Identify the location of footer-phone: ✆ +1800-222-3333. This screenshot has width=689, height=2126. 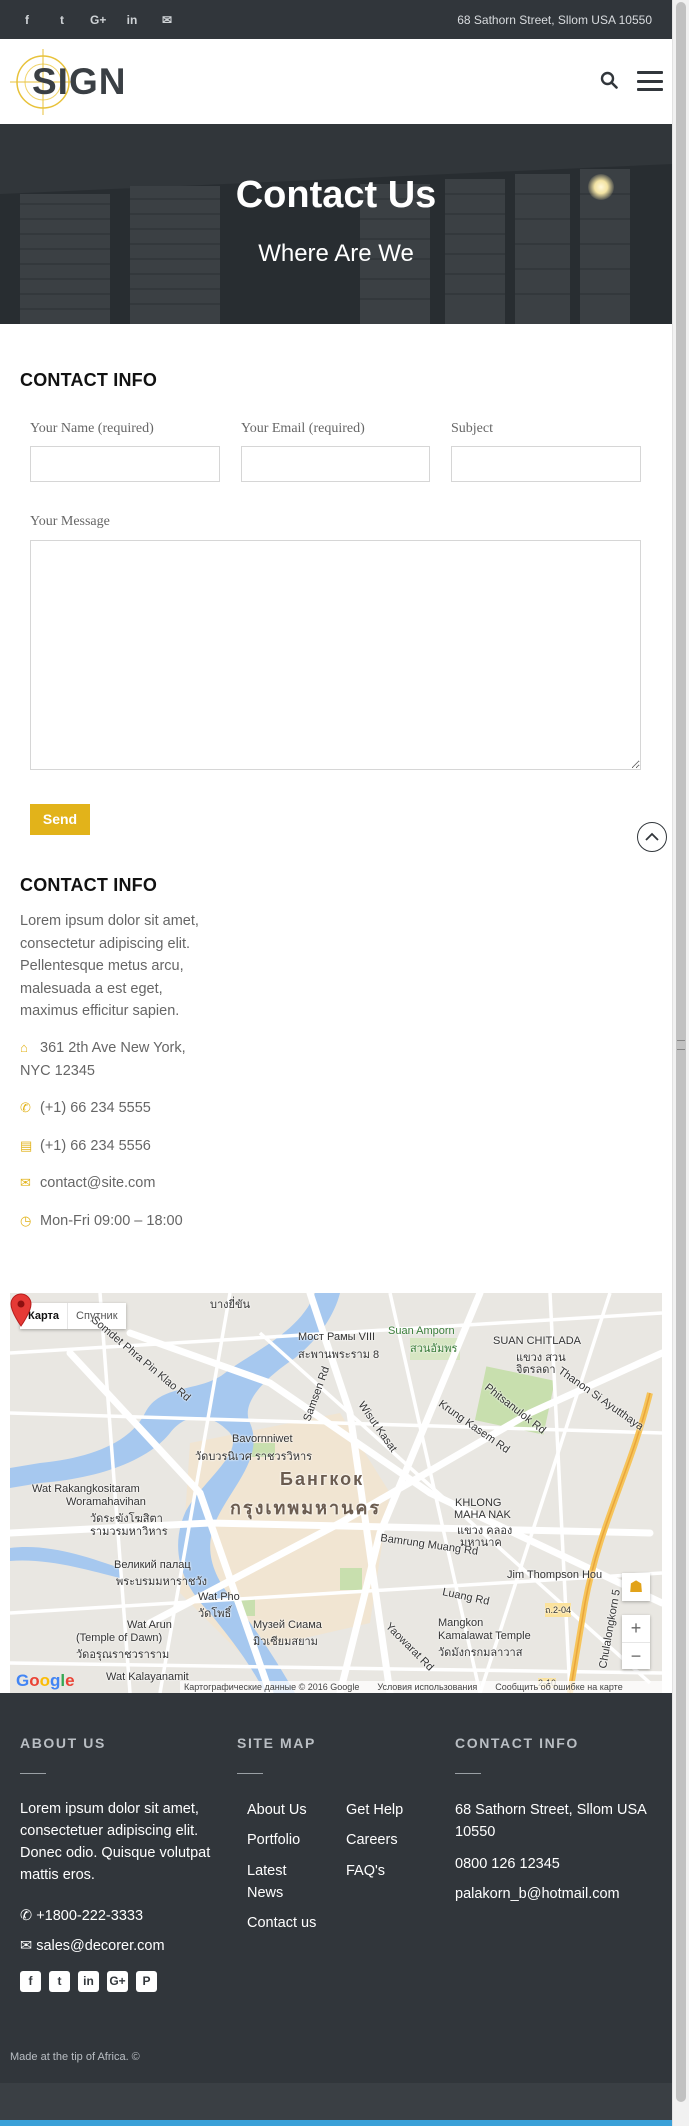
(82, 1916).